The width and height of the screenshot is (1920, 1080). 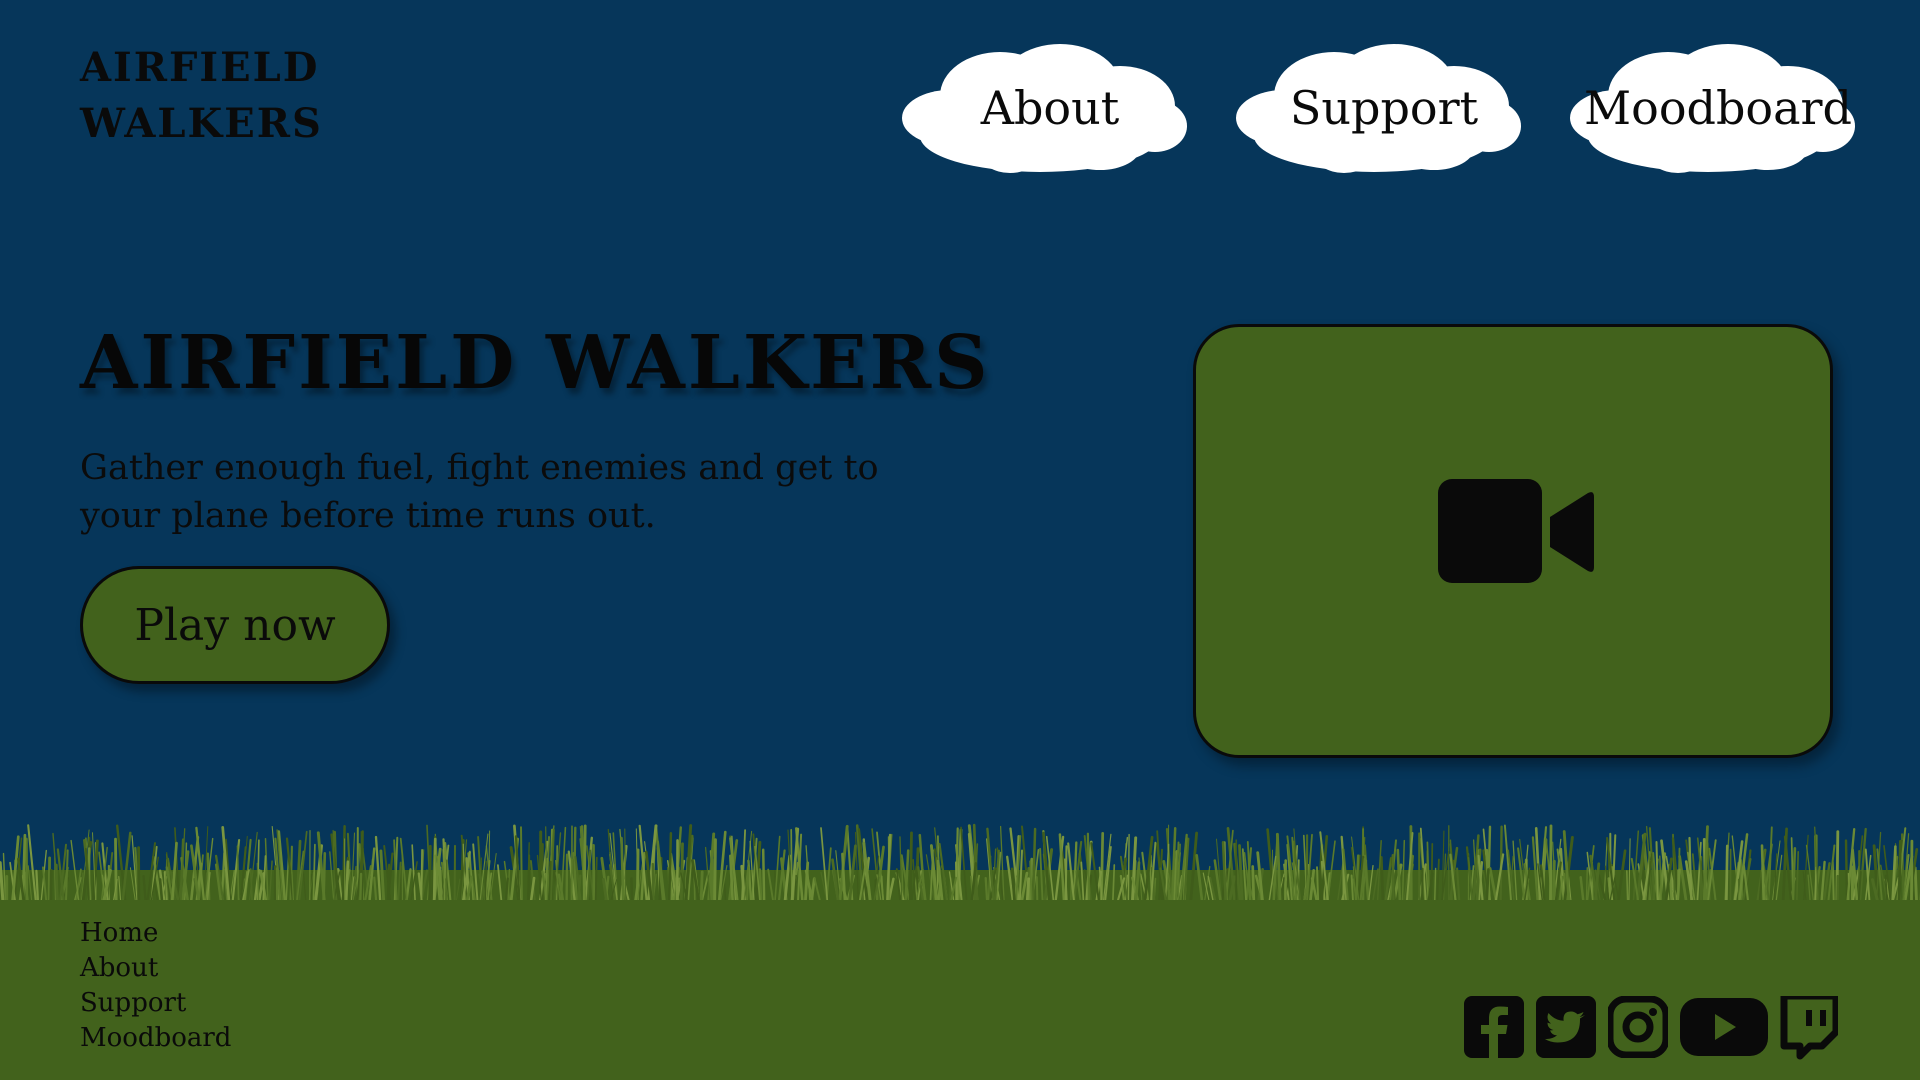 I want to click on video-camera-icon, so click(x=1516, y=531).